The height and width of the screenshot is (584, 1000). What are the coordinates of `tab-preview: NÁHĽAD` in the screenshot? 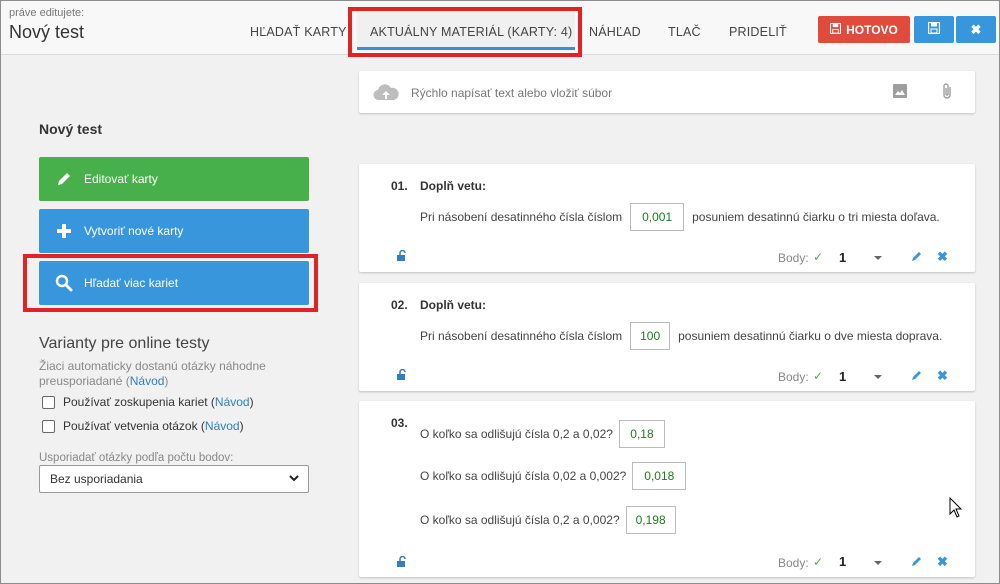 It's located at (615, 32).